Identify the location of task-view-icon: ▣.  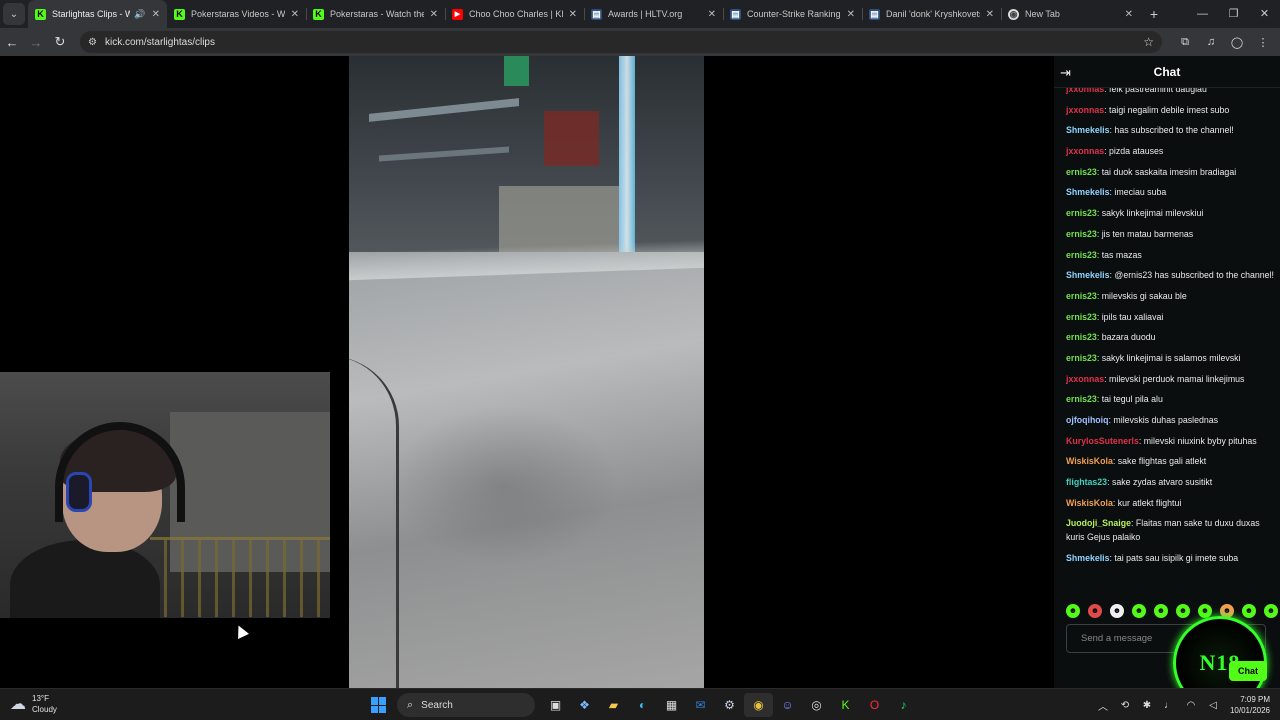
(555, 705).